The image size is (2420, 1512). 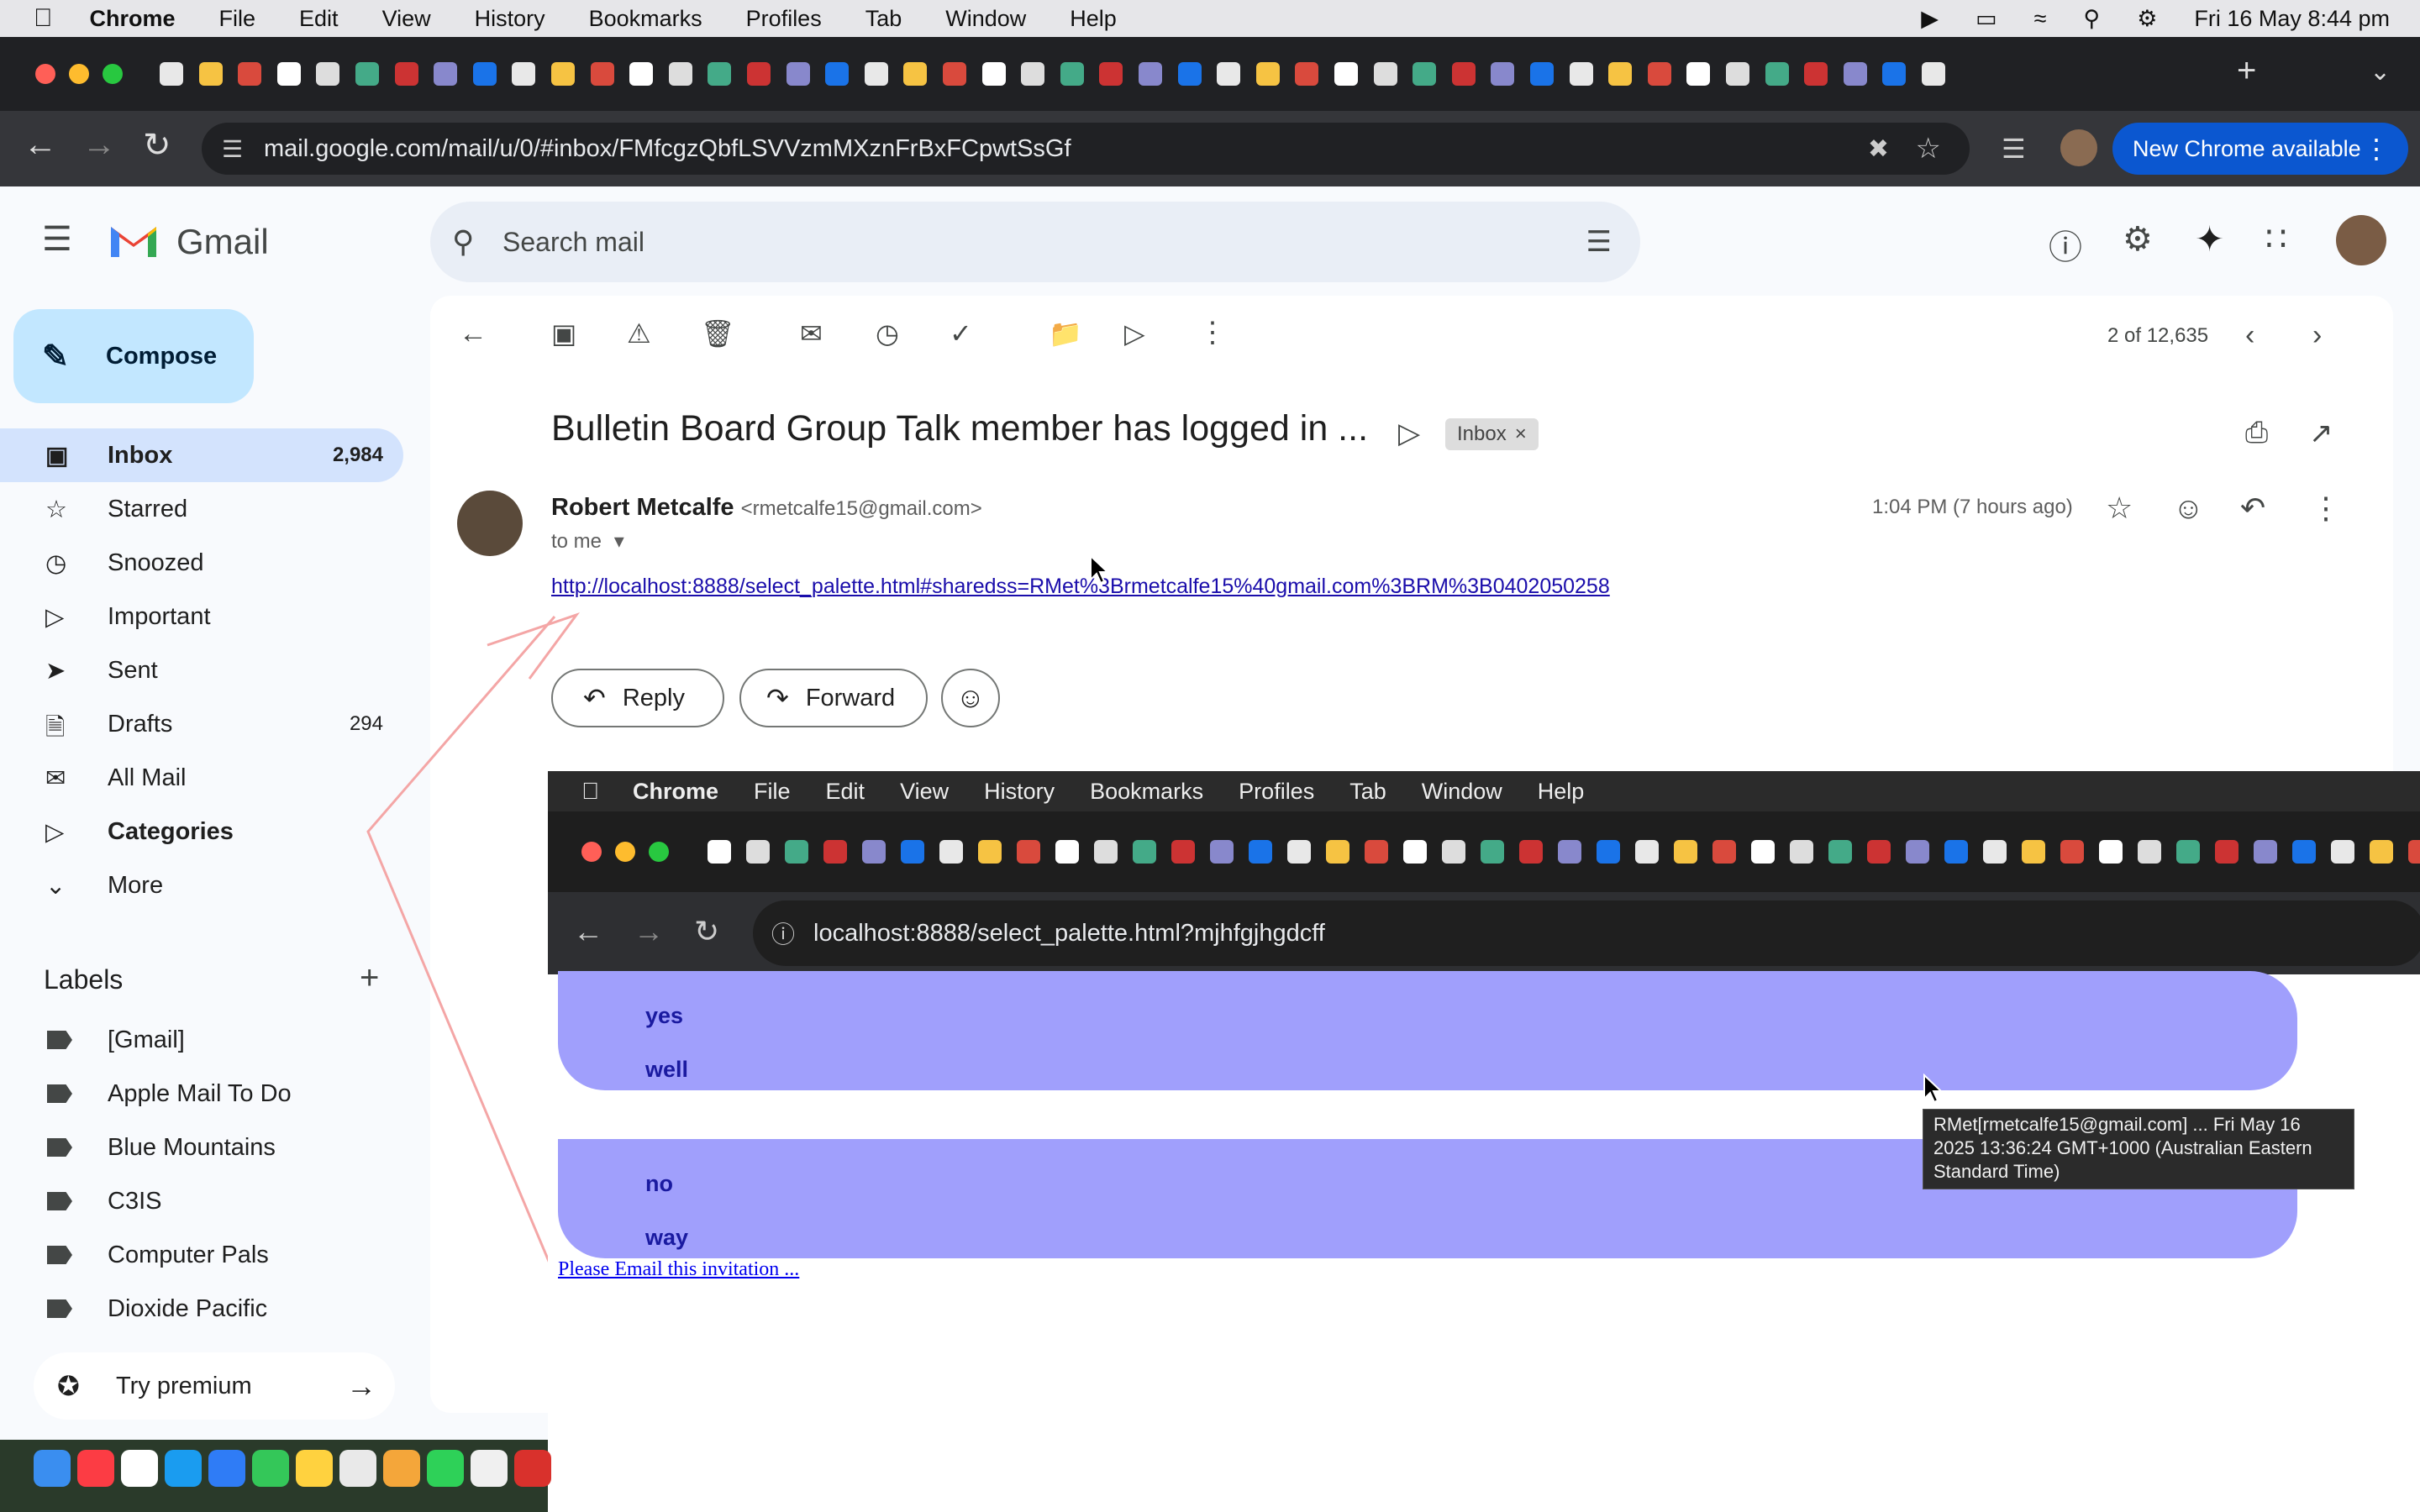 I want to click on sender-name: Robert Metcalfe, so click(x=643, y=507).